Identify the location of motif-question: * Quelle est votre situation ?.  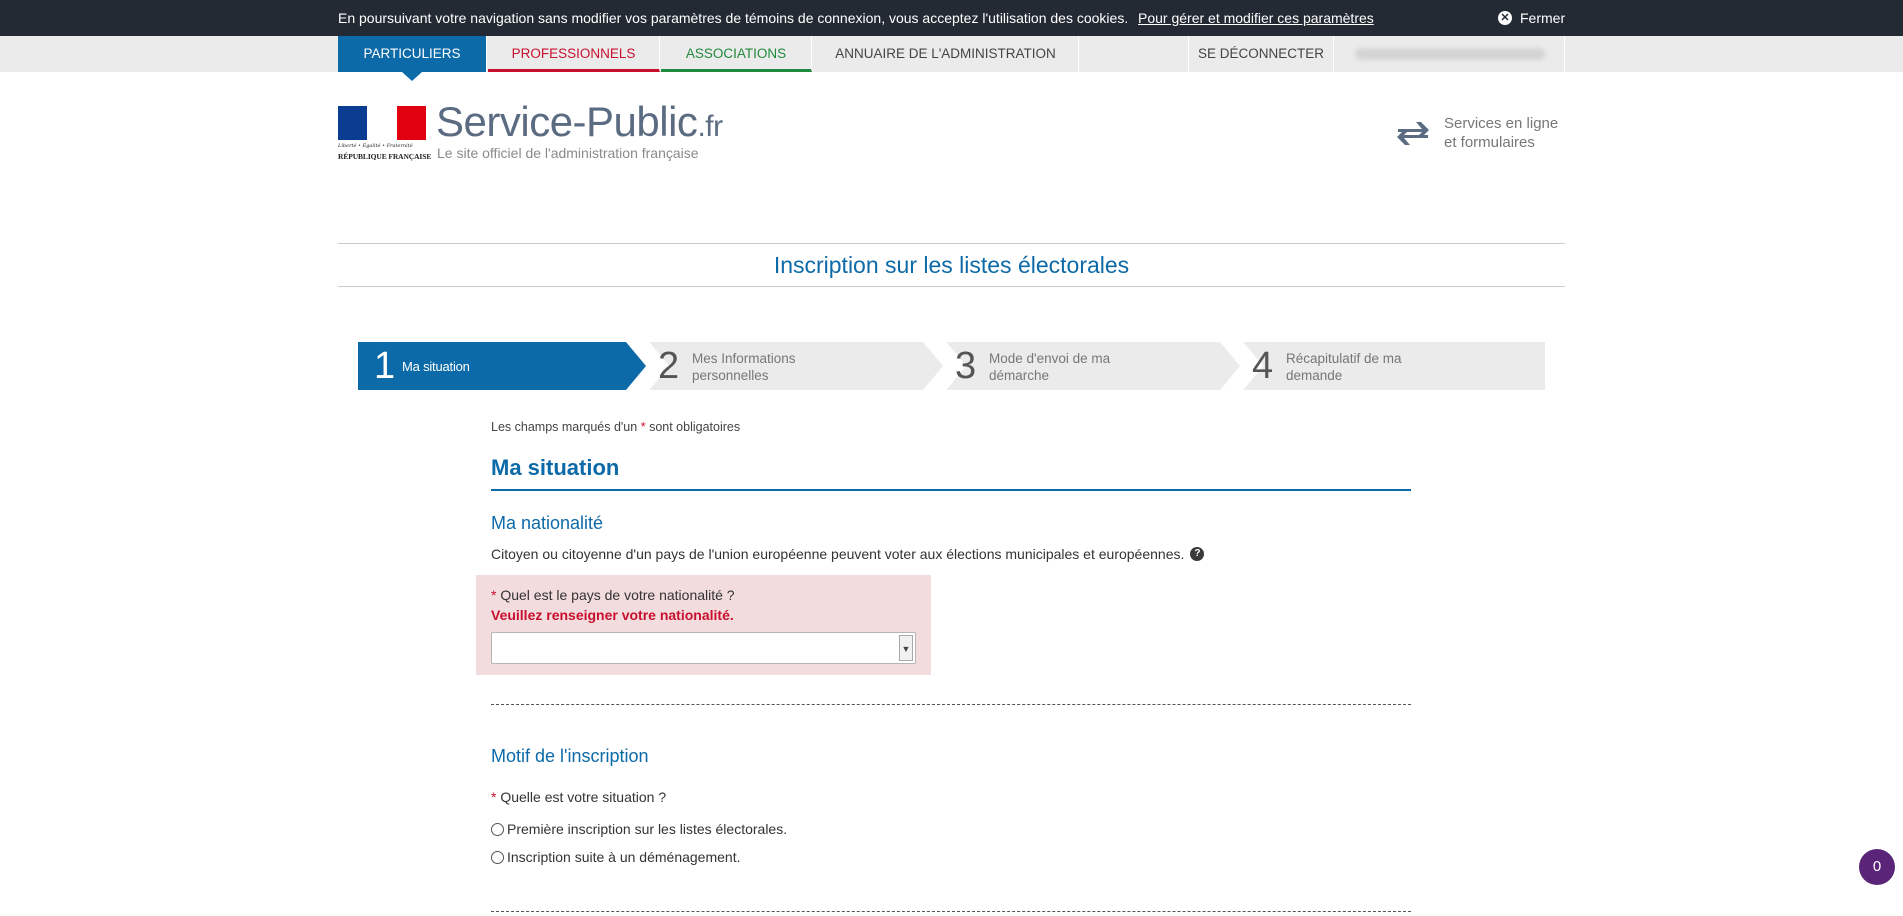
(579, 797).